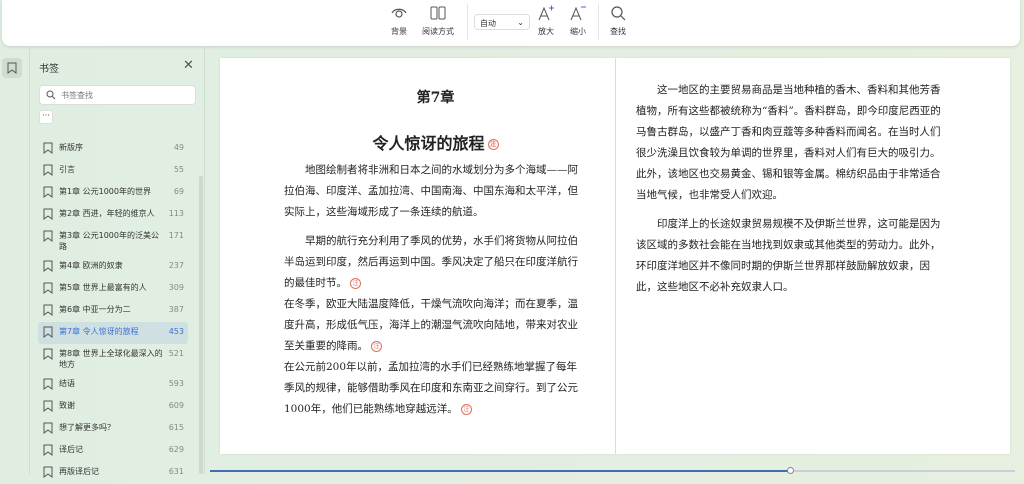  What do you see at coordinates (176, 331) in the screenshot?
I see `bookmark-page: 453` at bounding box center [176, 331].